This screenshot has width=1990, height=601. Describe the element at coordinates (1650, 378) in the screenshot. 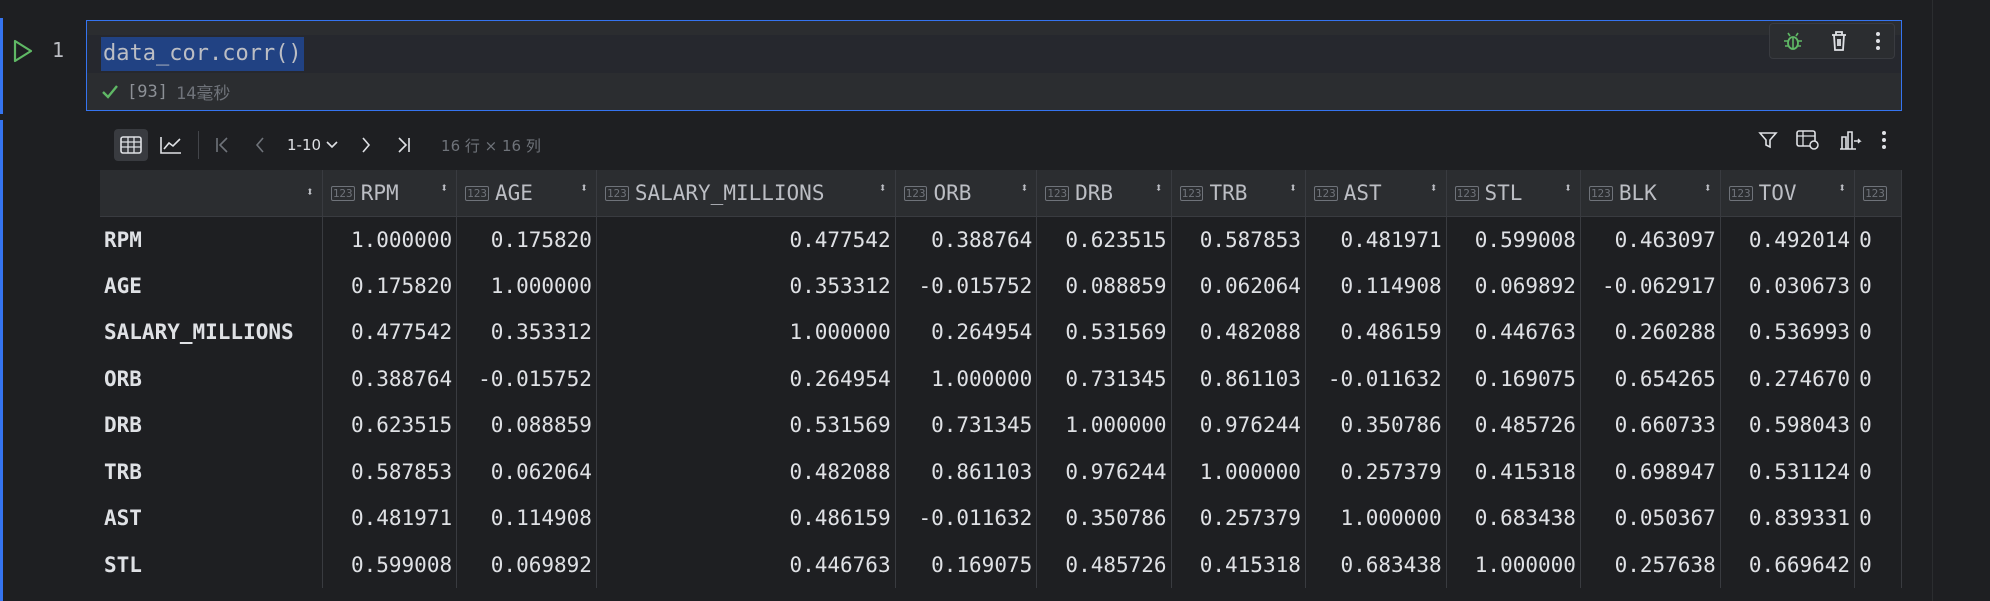

I see `table-cell: 0.654265` at that location.